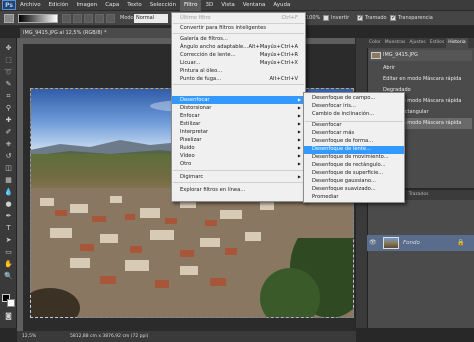 The height and width of the screenshot is (342, 474). Describe the element at coordinates (420, 79) in the screenshot. I see `history-item: Editar en modo Máscara rápida` at that location.